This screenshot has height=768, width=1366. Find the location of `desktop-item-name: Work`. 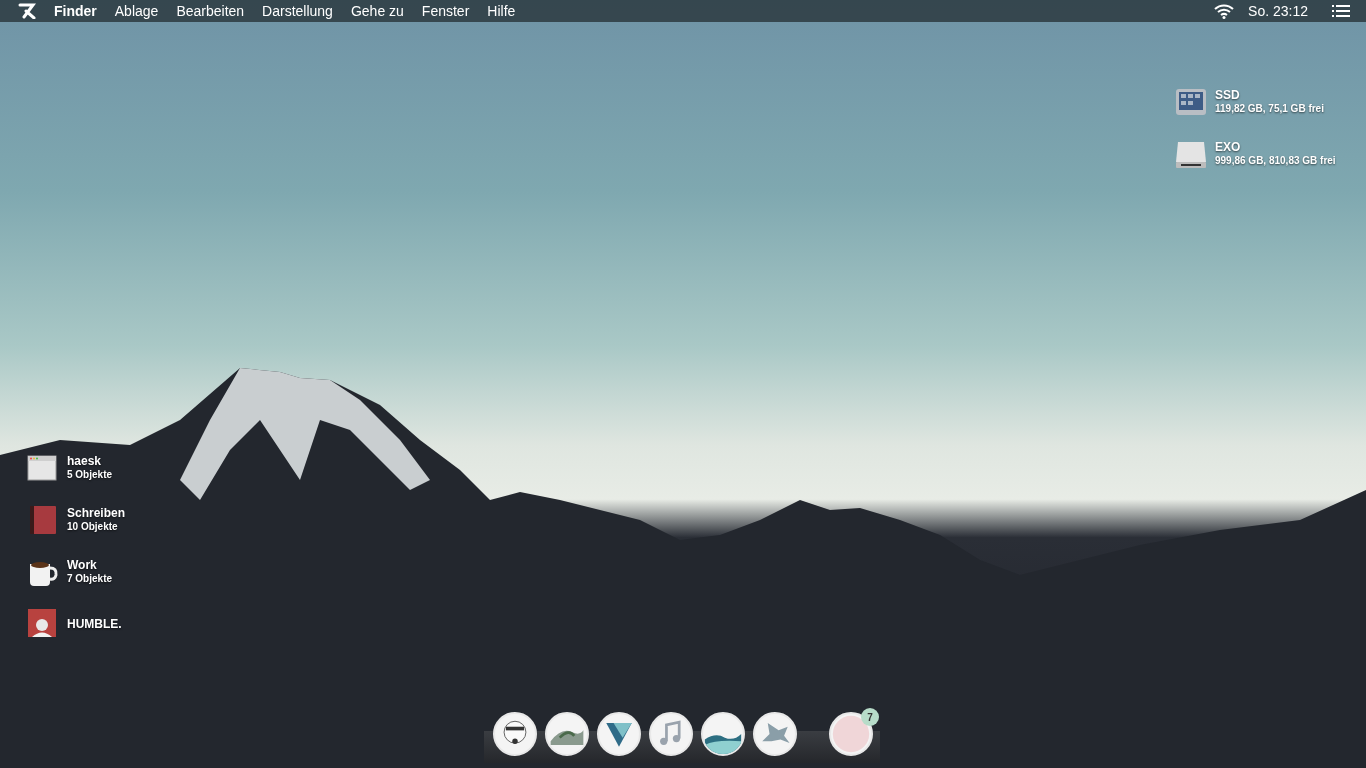

desktop-item-name: Work is located at coordinates (90, 566).